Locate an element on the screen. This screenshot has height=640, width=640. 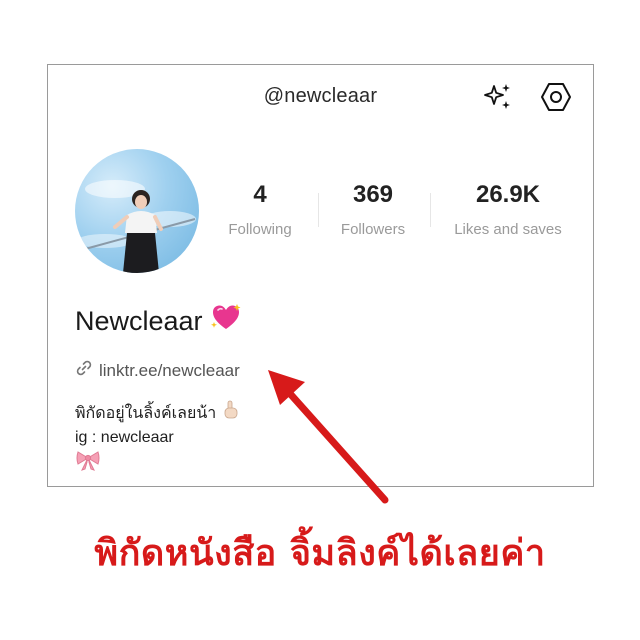
profile-bio: พิกัดอยู่ในลิ้งค์เลยน้า ig : newcleaar is located at coordinates (157, 439).